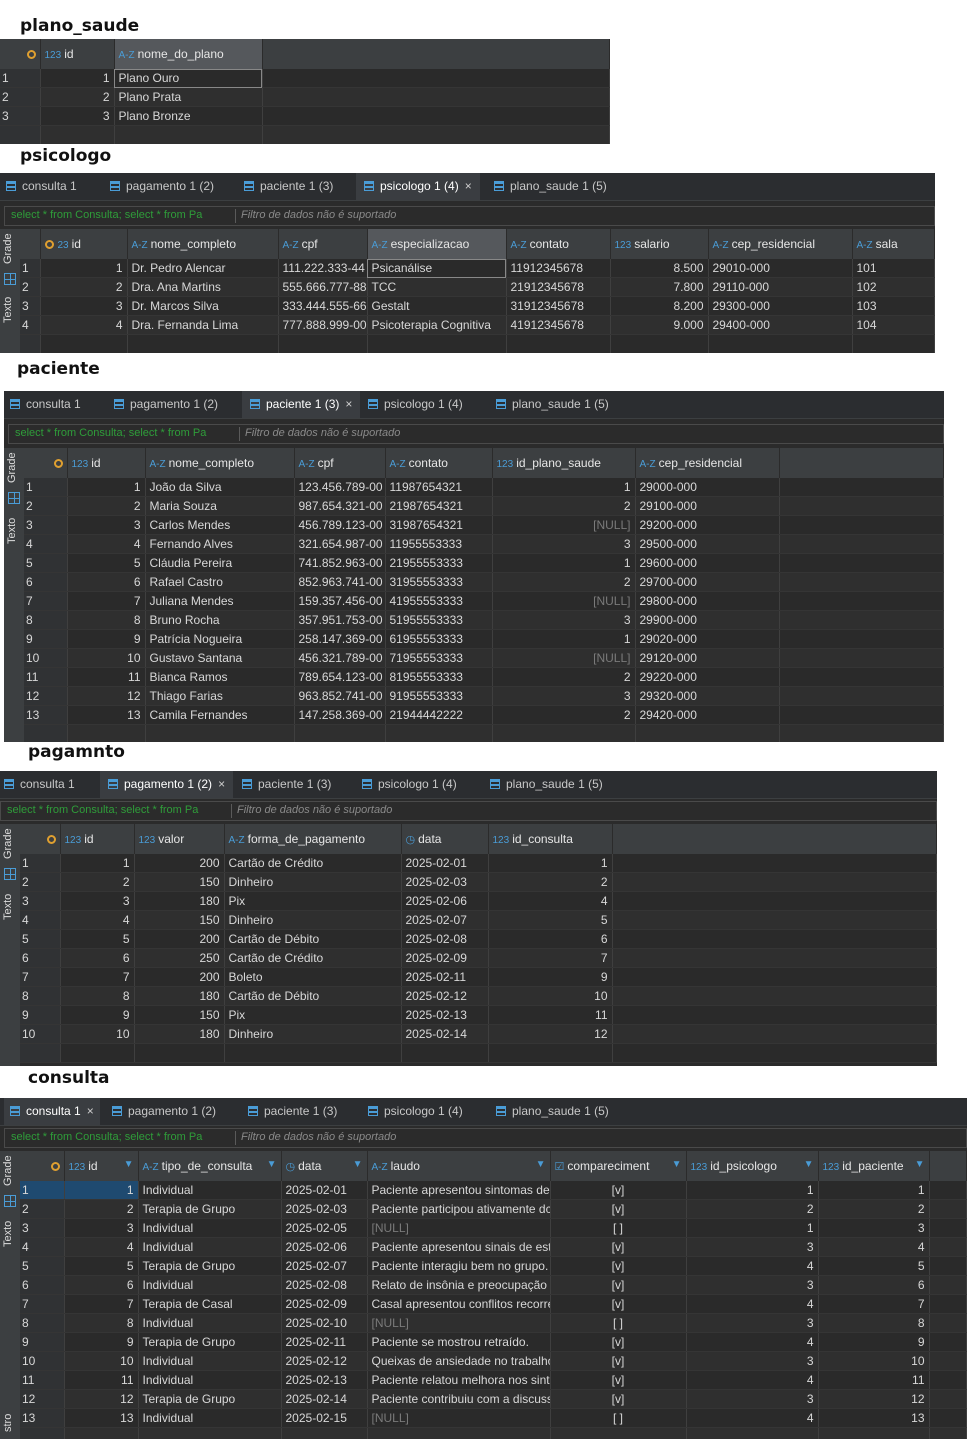  Describe the element at coordinates (10, 1171) in the screenshot. I see `side-tab-grade: Grade` at that location.